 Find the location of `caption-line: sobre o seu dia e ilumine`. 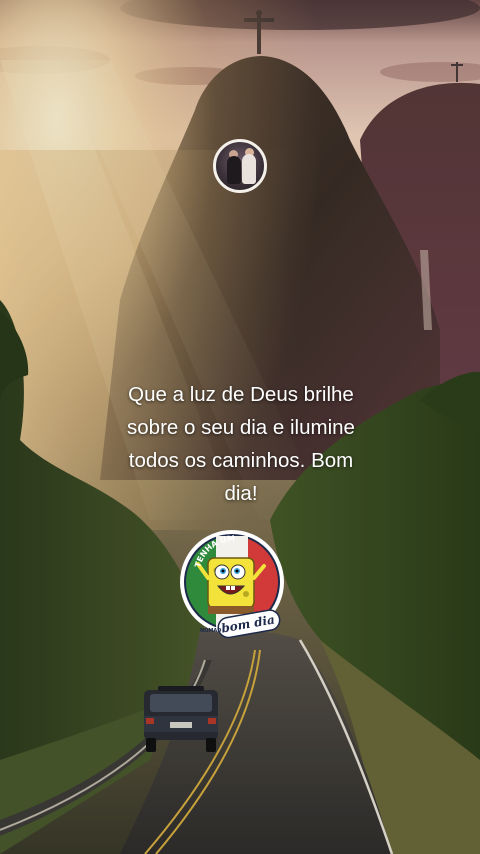

caption-line: sobre o seu dia e ilumine is located at coordinates (241, 427).